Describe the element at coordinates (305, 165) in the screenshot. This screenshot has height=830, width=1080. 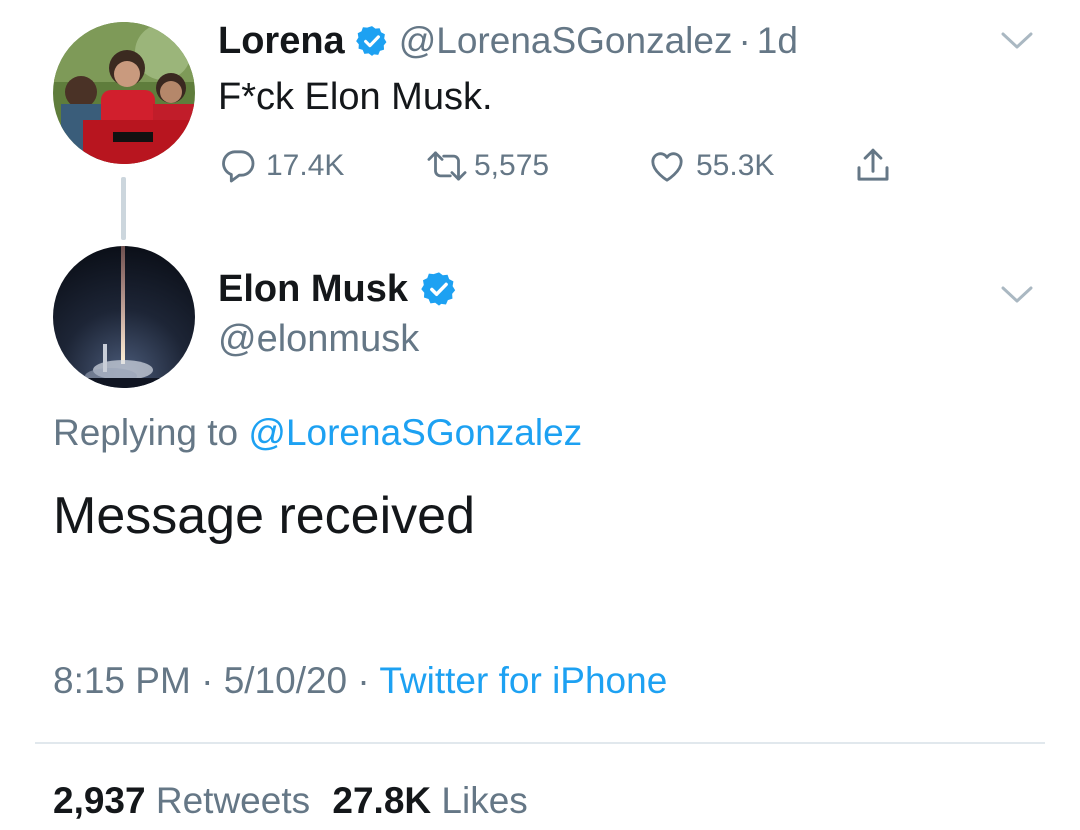
I see `reply-count: 17.4K` at that location.